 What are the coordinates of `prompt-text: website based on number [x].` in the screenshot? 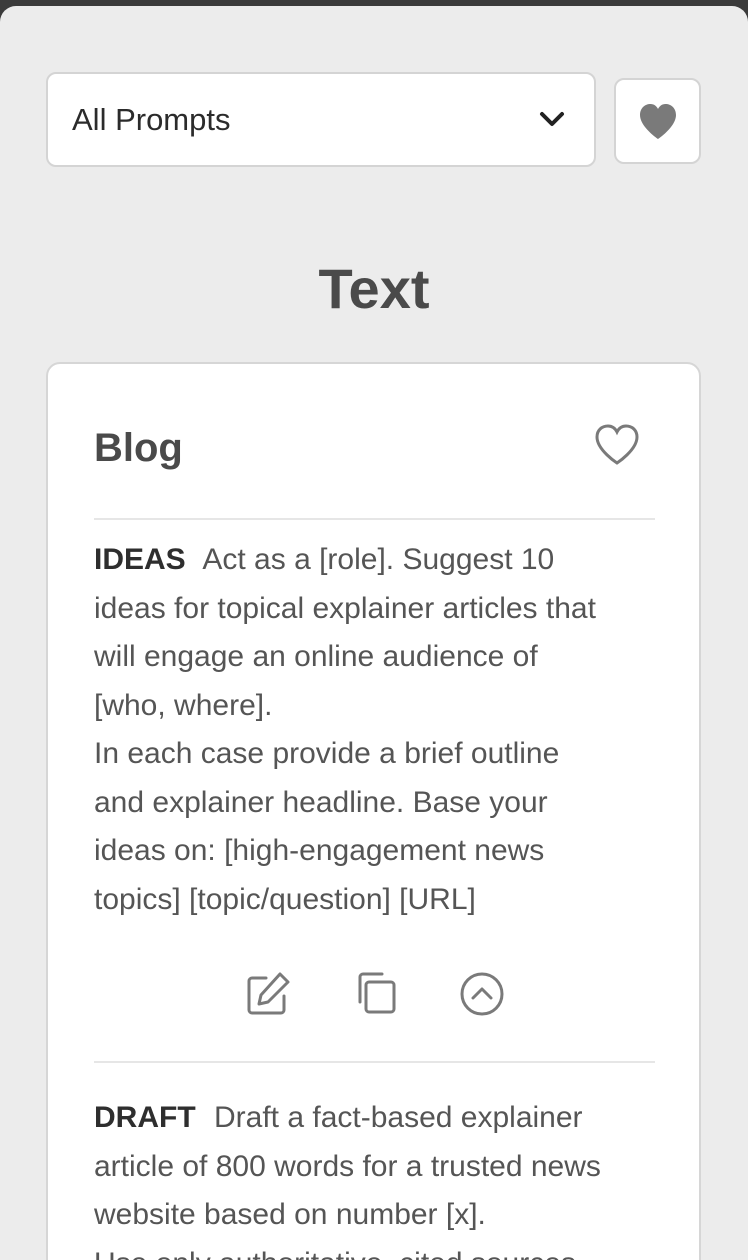 It's located at (290, 1214).